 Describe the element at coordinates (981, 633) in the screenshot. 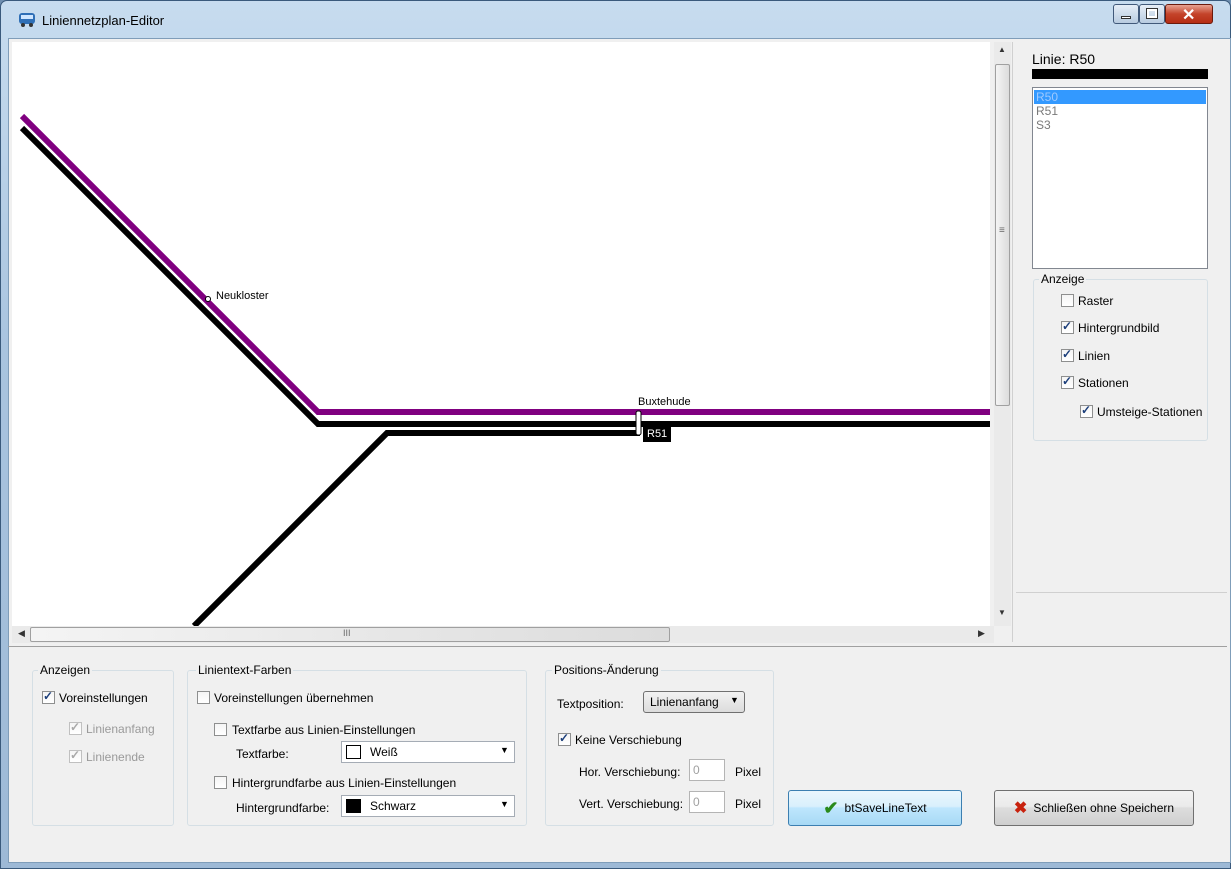

I see `scroll-right-icon: ▶` at that location.